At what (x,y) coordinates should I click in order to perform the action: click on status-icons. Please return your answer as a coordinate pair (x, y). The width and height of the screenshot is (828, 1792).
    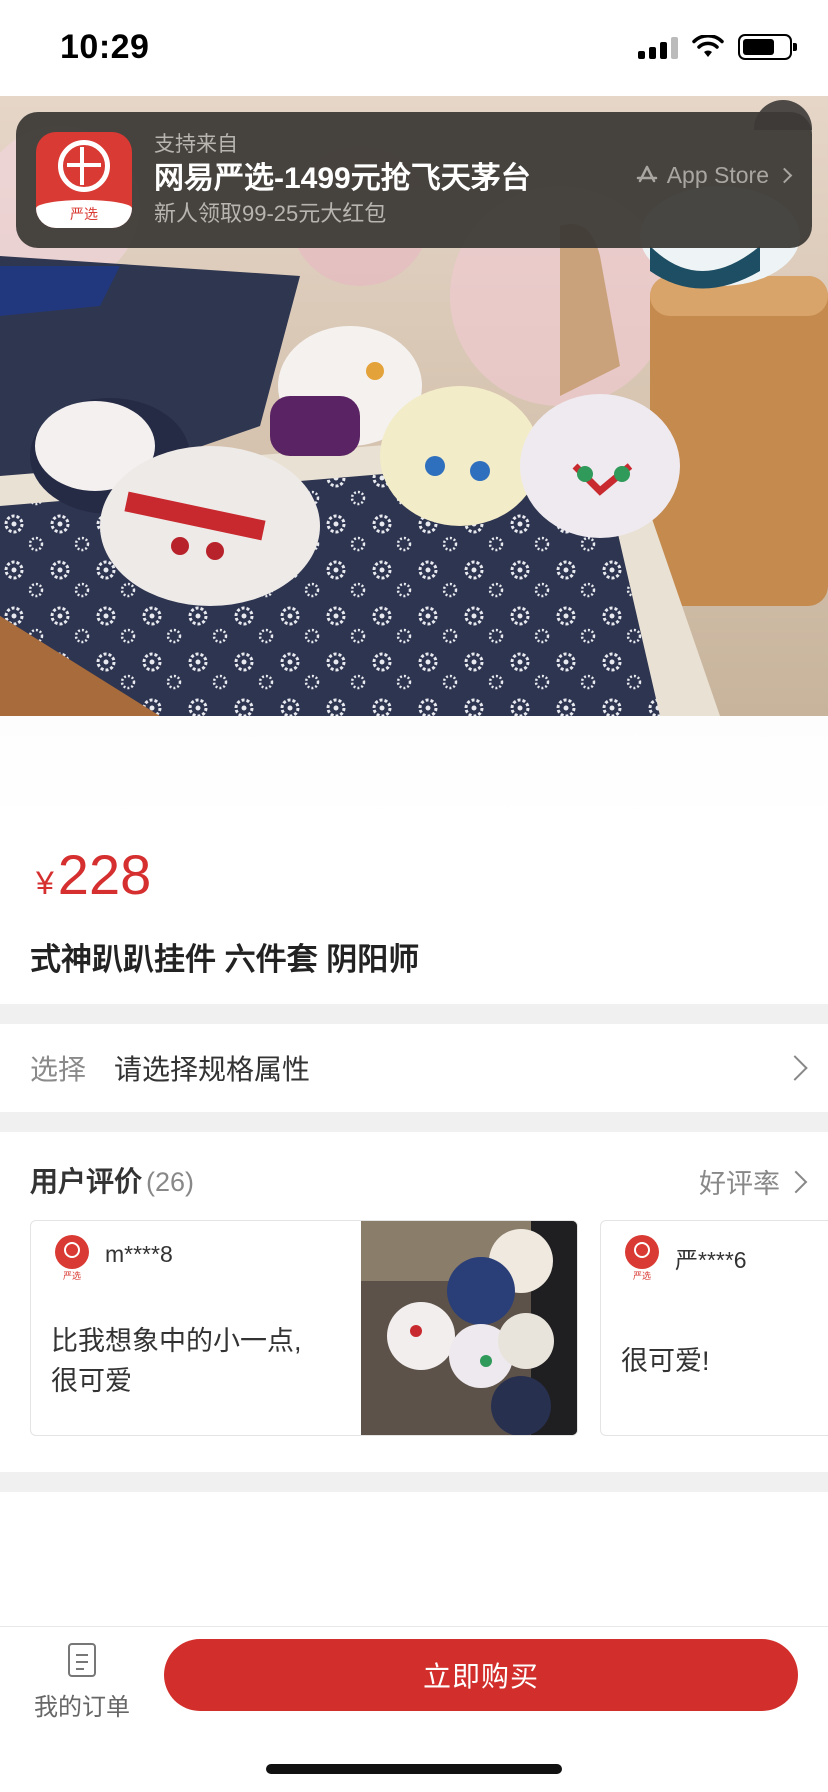
    Looking at the image, I should click on (717, 47).